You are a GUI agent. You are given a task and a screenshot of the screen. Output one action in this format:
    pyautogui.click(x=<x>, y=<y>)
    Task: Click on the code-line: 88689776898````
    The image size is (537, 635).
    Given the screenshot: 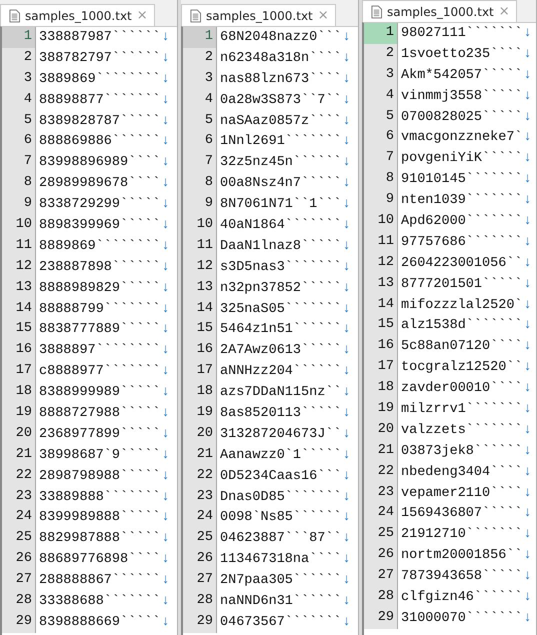 What is the action you would take?
    pyautogui.click(x=99, y=560)
    